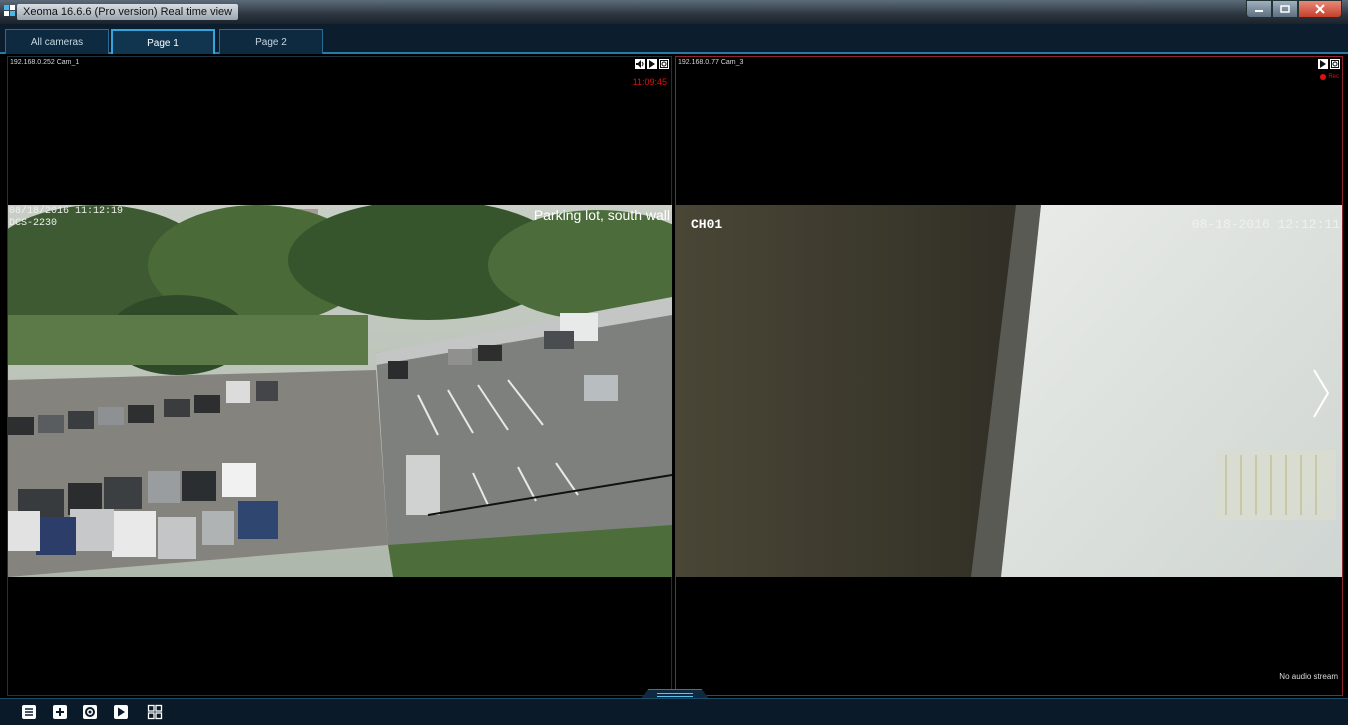 The image size is (1348, 725). Describe the element at coordinates (707, 224) in the screenshot. I see `osd-channel: CH01` at that location.